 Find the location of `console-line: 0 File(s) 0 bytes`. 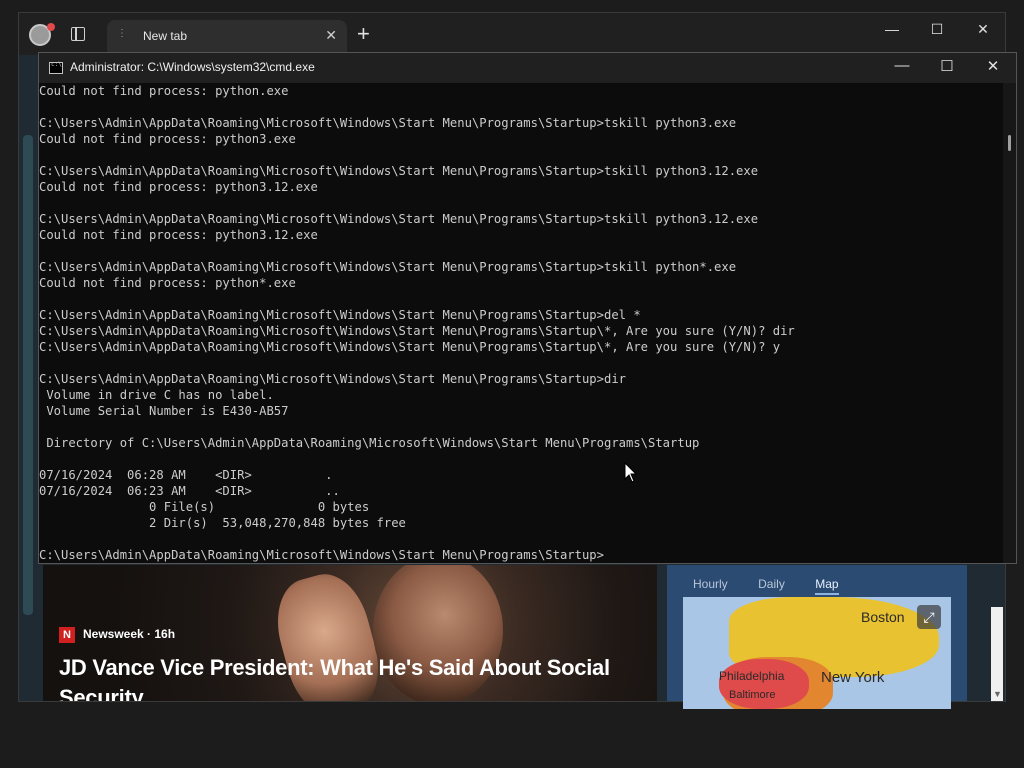

console-line: 0 File(s) 0 bytes is located at coordinates (204, 507).